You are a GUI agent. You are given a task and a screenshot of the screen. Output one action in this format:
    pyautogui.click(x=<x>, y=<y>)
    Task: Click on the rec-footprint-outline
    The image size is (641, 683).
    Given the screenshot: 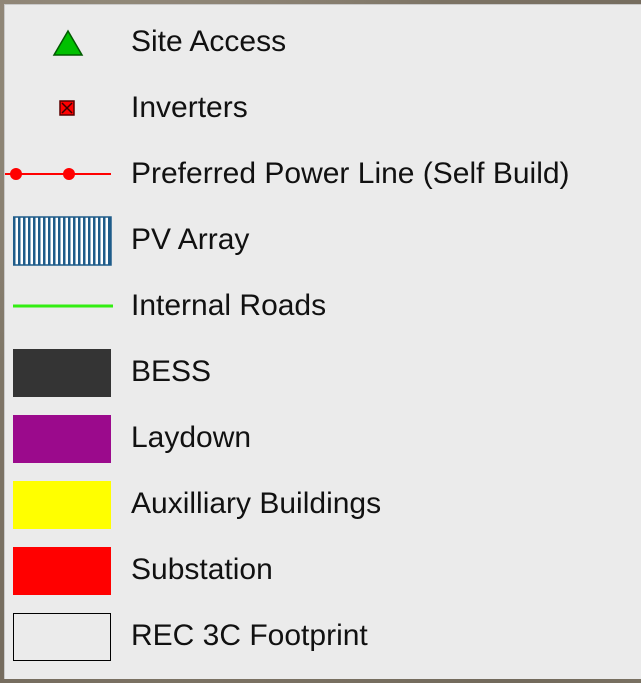 What is the action you would take?
    pyautogui.click(x=62, y=637)
    